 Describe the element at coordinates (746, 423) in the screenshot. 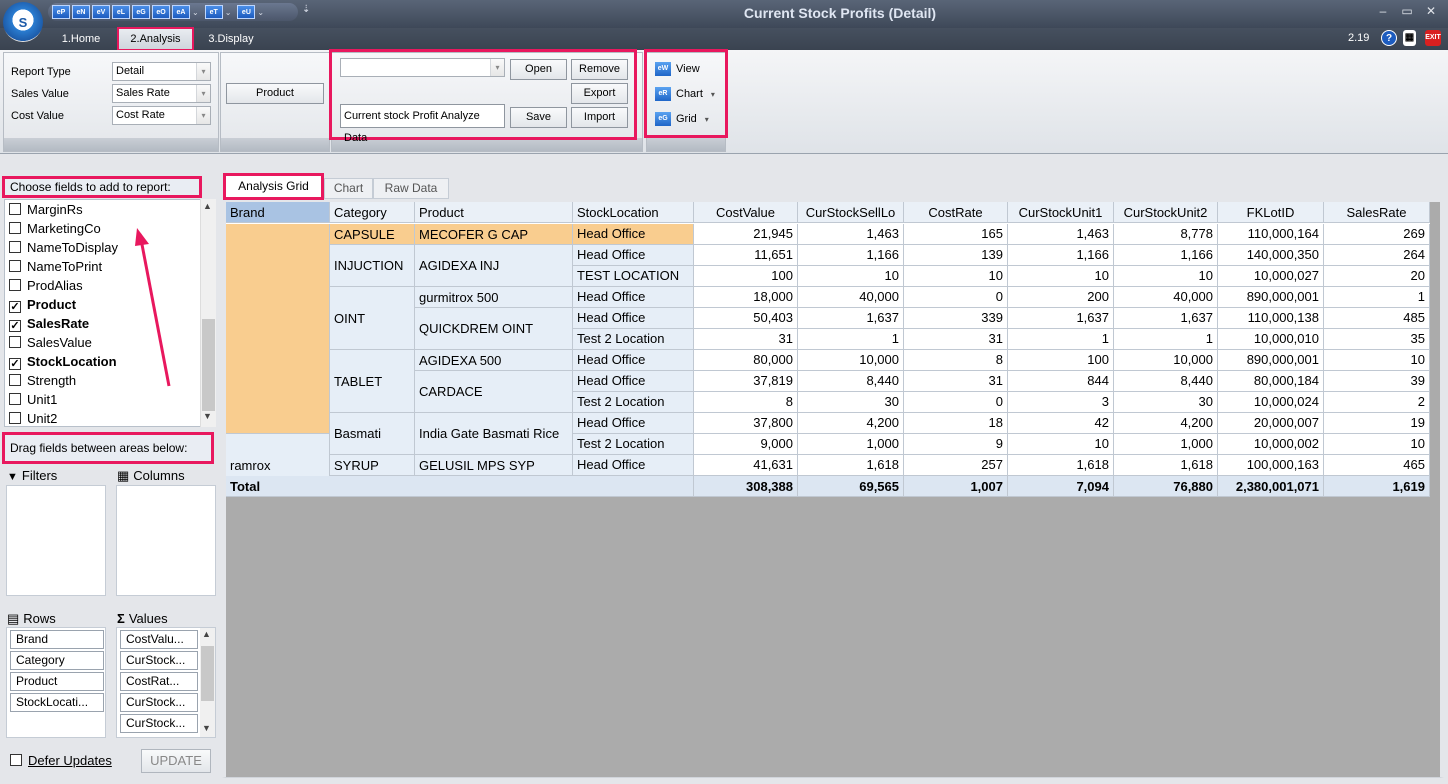

I see `data-cell: 37,800` at that location.